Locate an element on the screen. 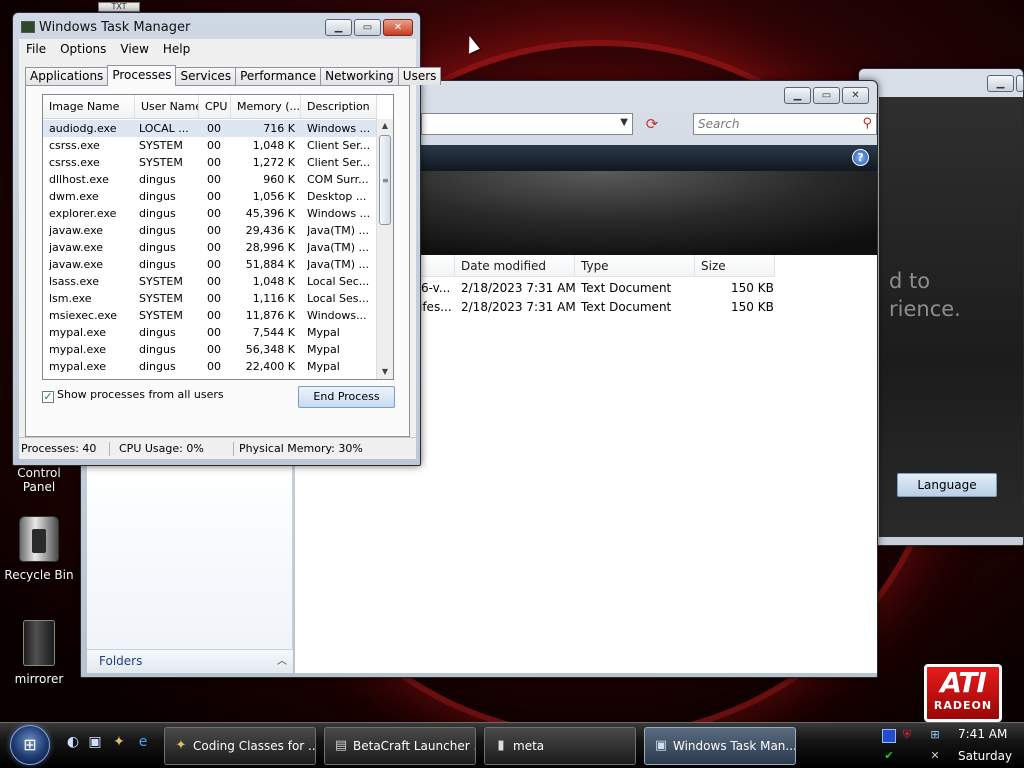 The width and height of the screenshot is (1024, 768). menu-file: File is located at coordinates (36, 49).